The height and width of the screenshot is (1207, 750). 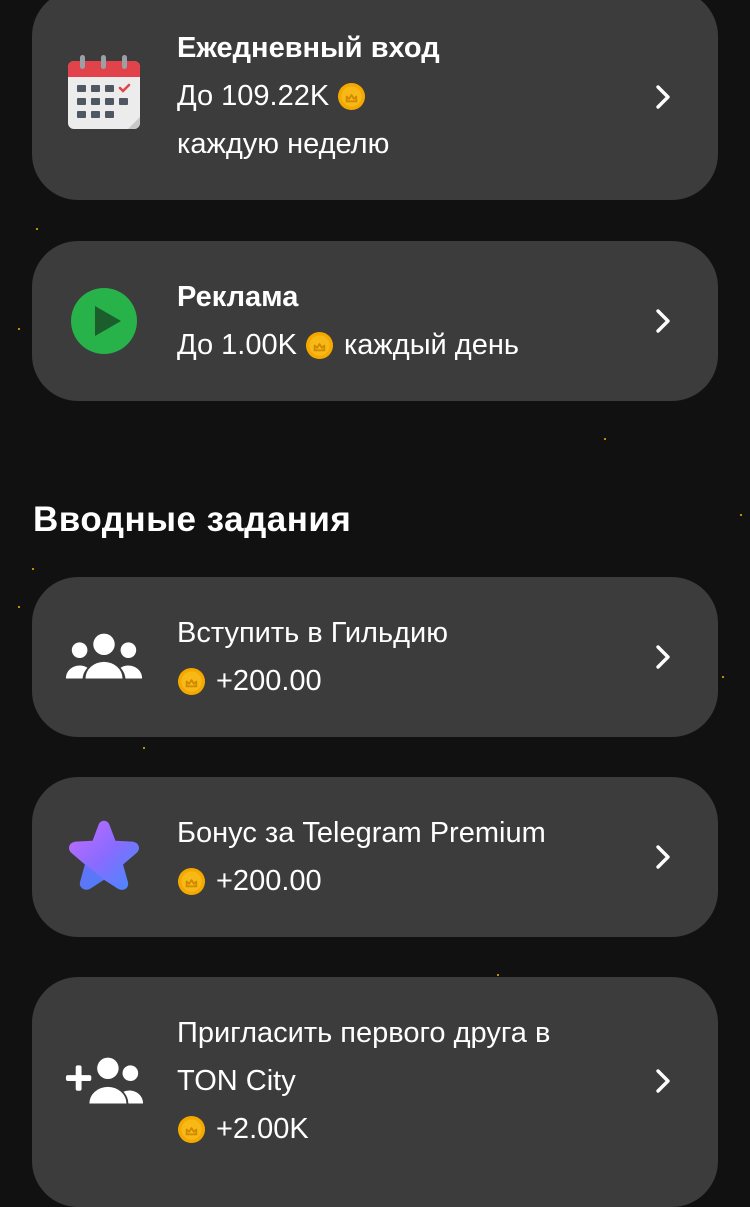 What do you see at coordinates (104, 92) in the screenshot?
I see `calendar-icon` at bounding box center [104, 92].